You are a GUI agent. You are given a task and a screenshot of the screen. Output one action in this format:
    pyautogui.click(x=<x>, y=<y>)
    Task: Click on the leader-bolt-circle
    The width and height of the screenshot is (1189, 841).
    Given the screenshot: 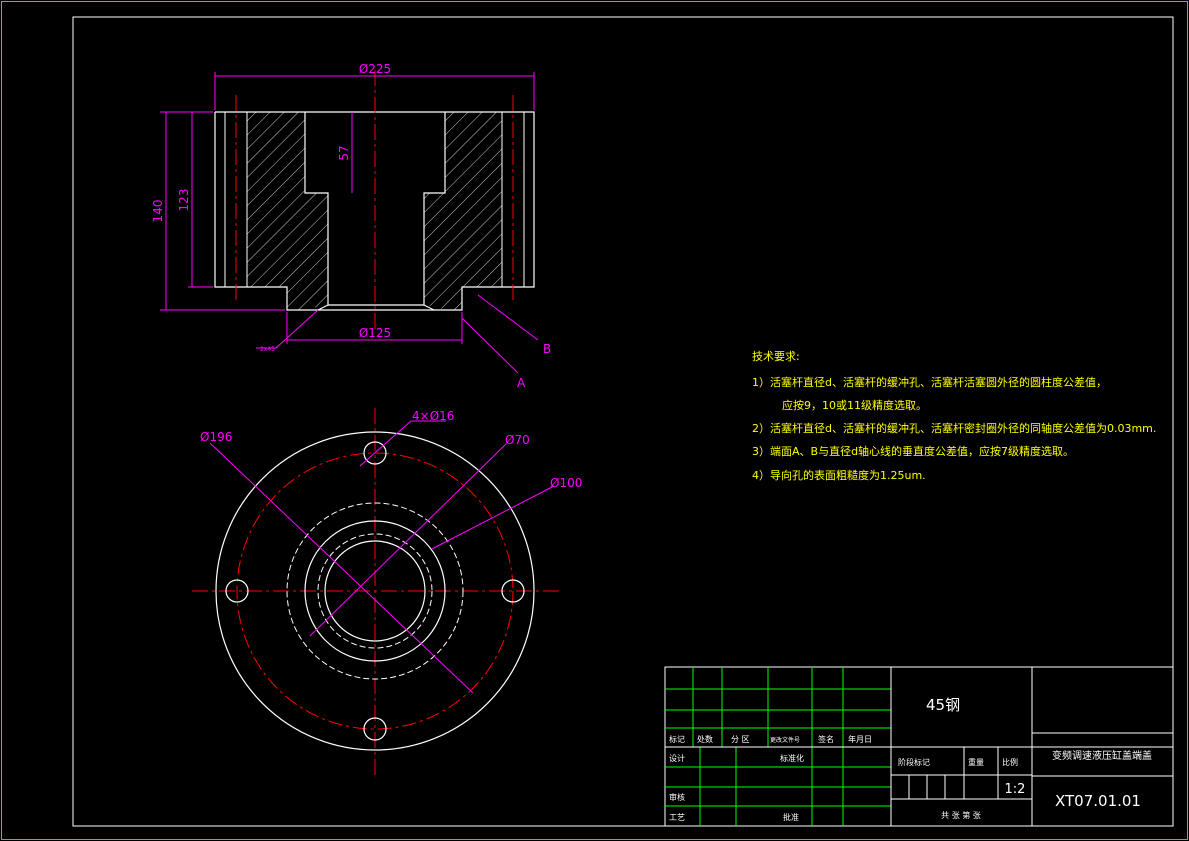 What is the action you would take?
    pyautogui.click(x=341, y=568)
    